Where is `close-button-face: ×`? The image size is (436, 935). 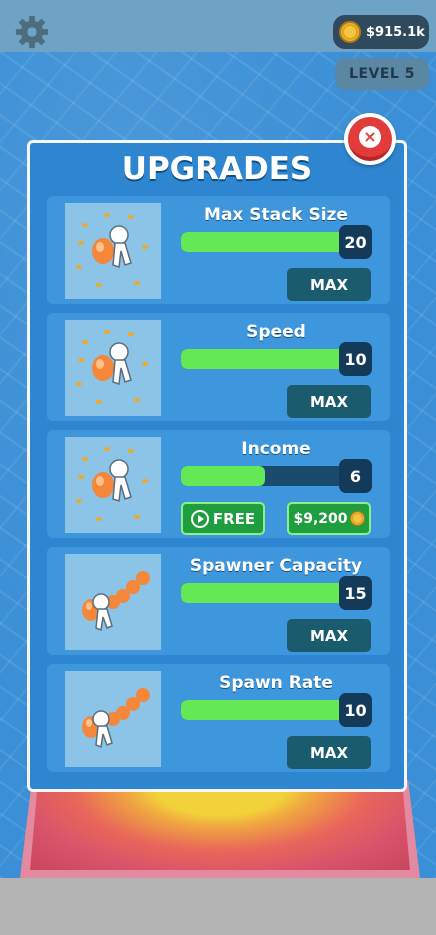 close-button-face: × is located at coordinates (370, 139).